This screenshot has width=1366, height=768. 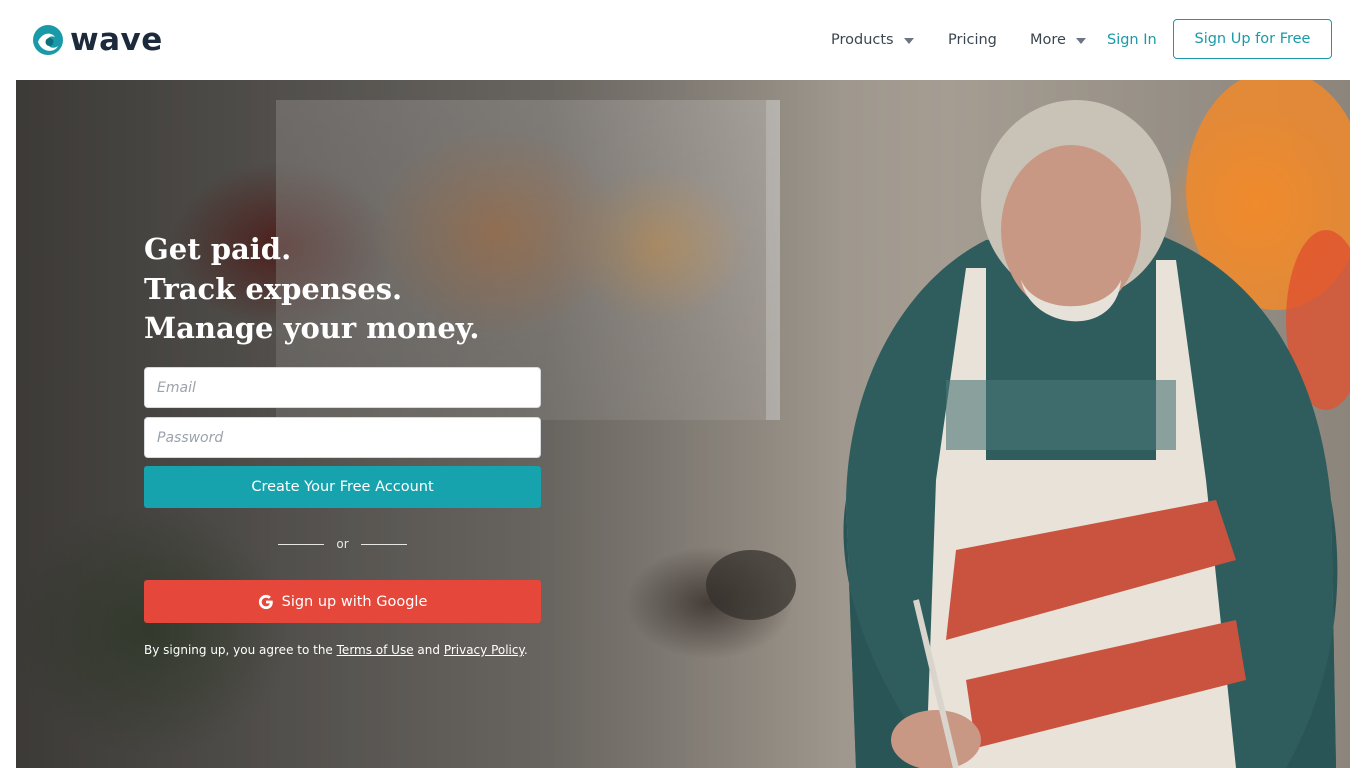 I want to click on nav-products-label: Products, so click(x=862, y=40).